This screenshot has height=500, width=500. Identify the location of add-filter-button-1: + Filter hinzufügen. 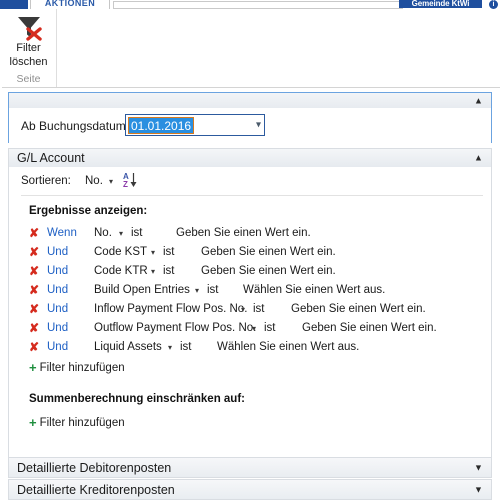
(77, 367).